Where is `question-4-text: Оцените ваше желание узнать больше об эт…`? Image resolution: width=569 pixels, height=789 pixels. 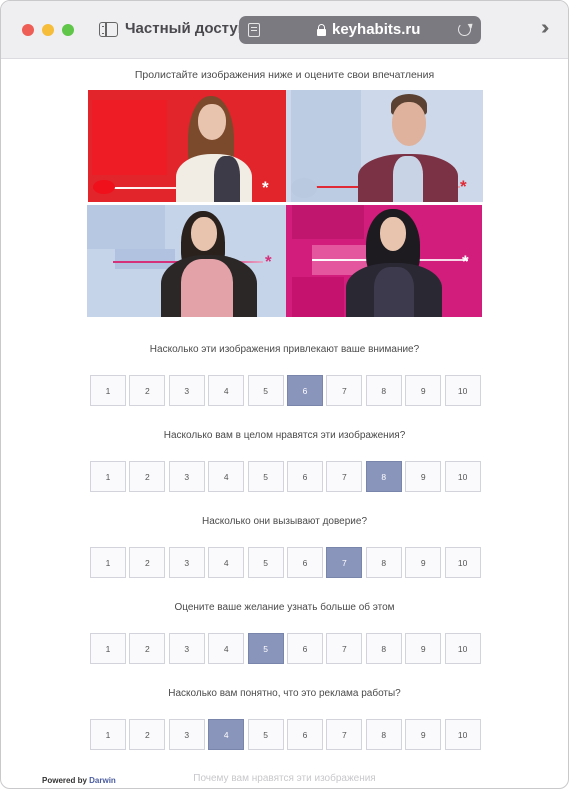 question-4-text: Оцените ваше желание узнать больше об эт… is located at coordinates (284, 607).